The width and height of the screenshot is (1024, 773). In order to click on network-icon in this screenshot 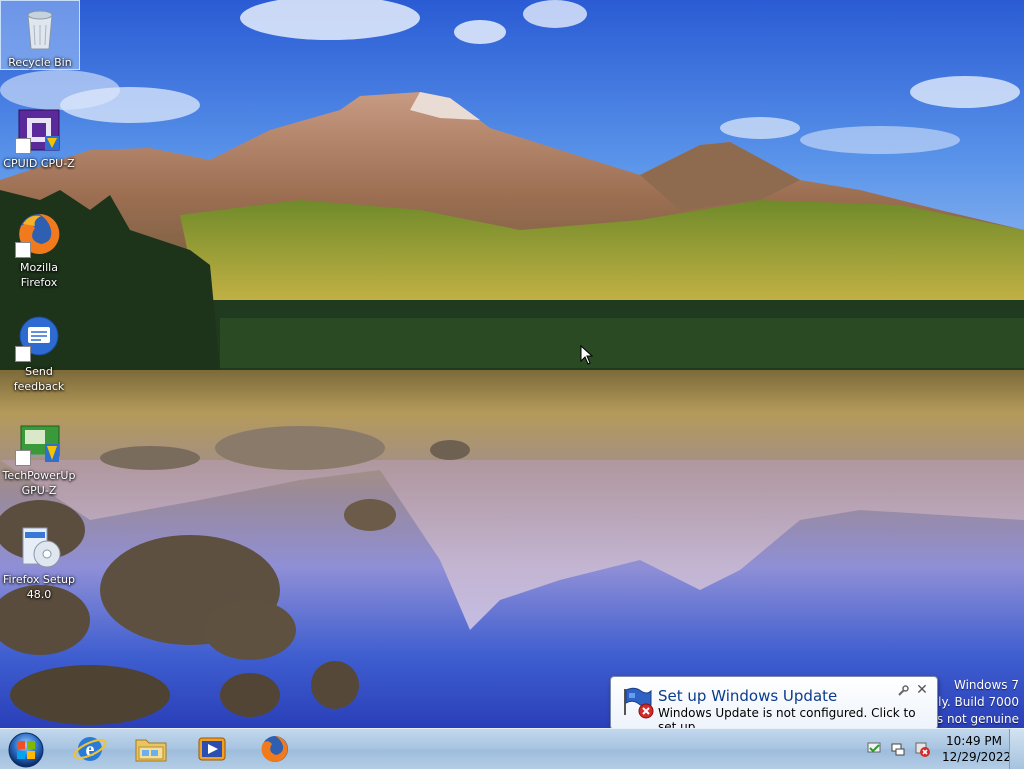, I will do `click(898, 749)`.